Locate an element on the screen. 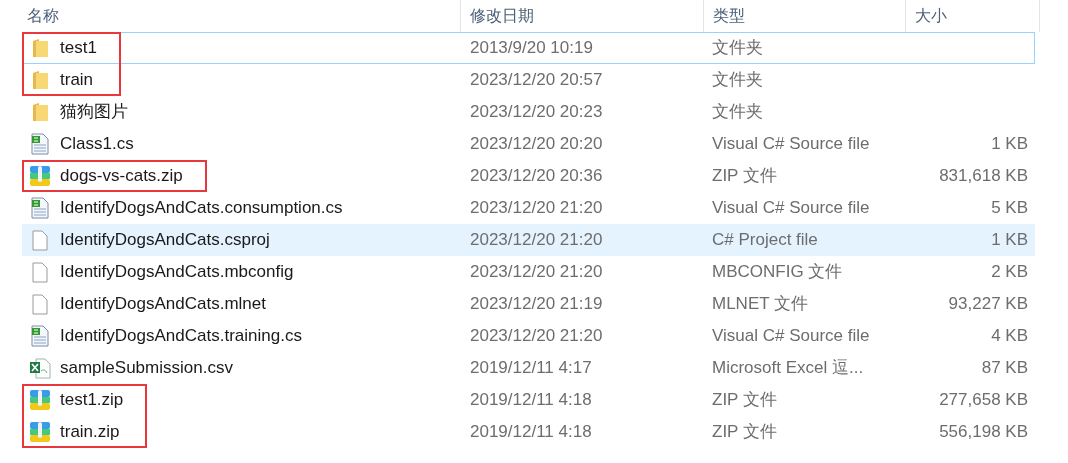 The width and height of the screenshot is (1068, 463). file-size: 556,198 KB is located at coordinates (983, 432).